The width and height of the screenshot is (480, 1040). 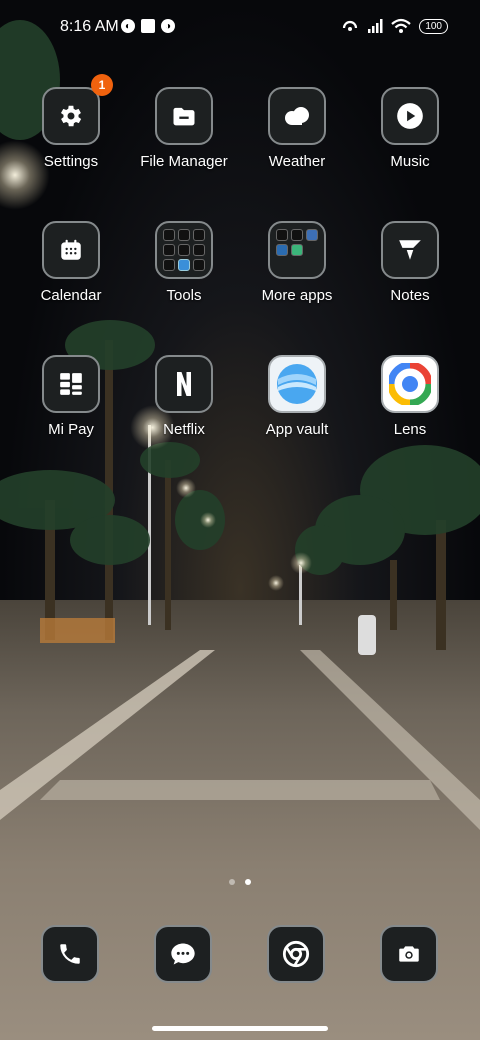 What do you see at coordinates (71, 295) in the screenshot?
I see `app-label: Calendar` at bounding box center [71, 295].